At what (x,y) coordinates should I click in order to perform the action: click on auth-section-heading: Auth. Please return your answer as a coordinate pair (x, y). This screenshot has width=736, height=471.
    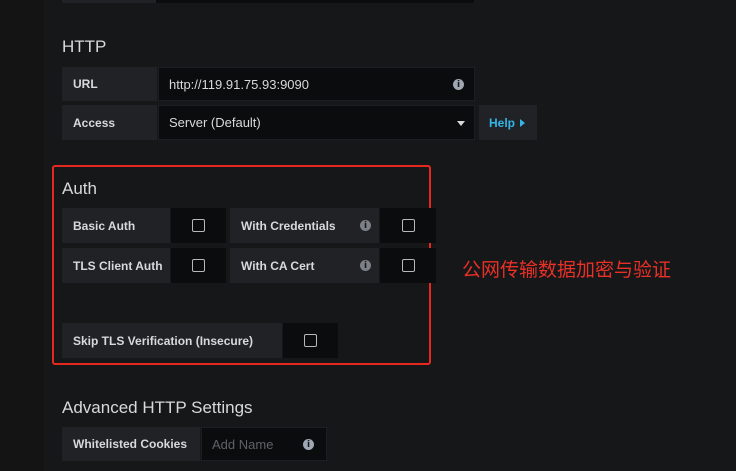
    Looking at the image, I should click on (79, 188).